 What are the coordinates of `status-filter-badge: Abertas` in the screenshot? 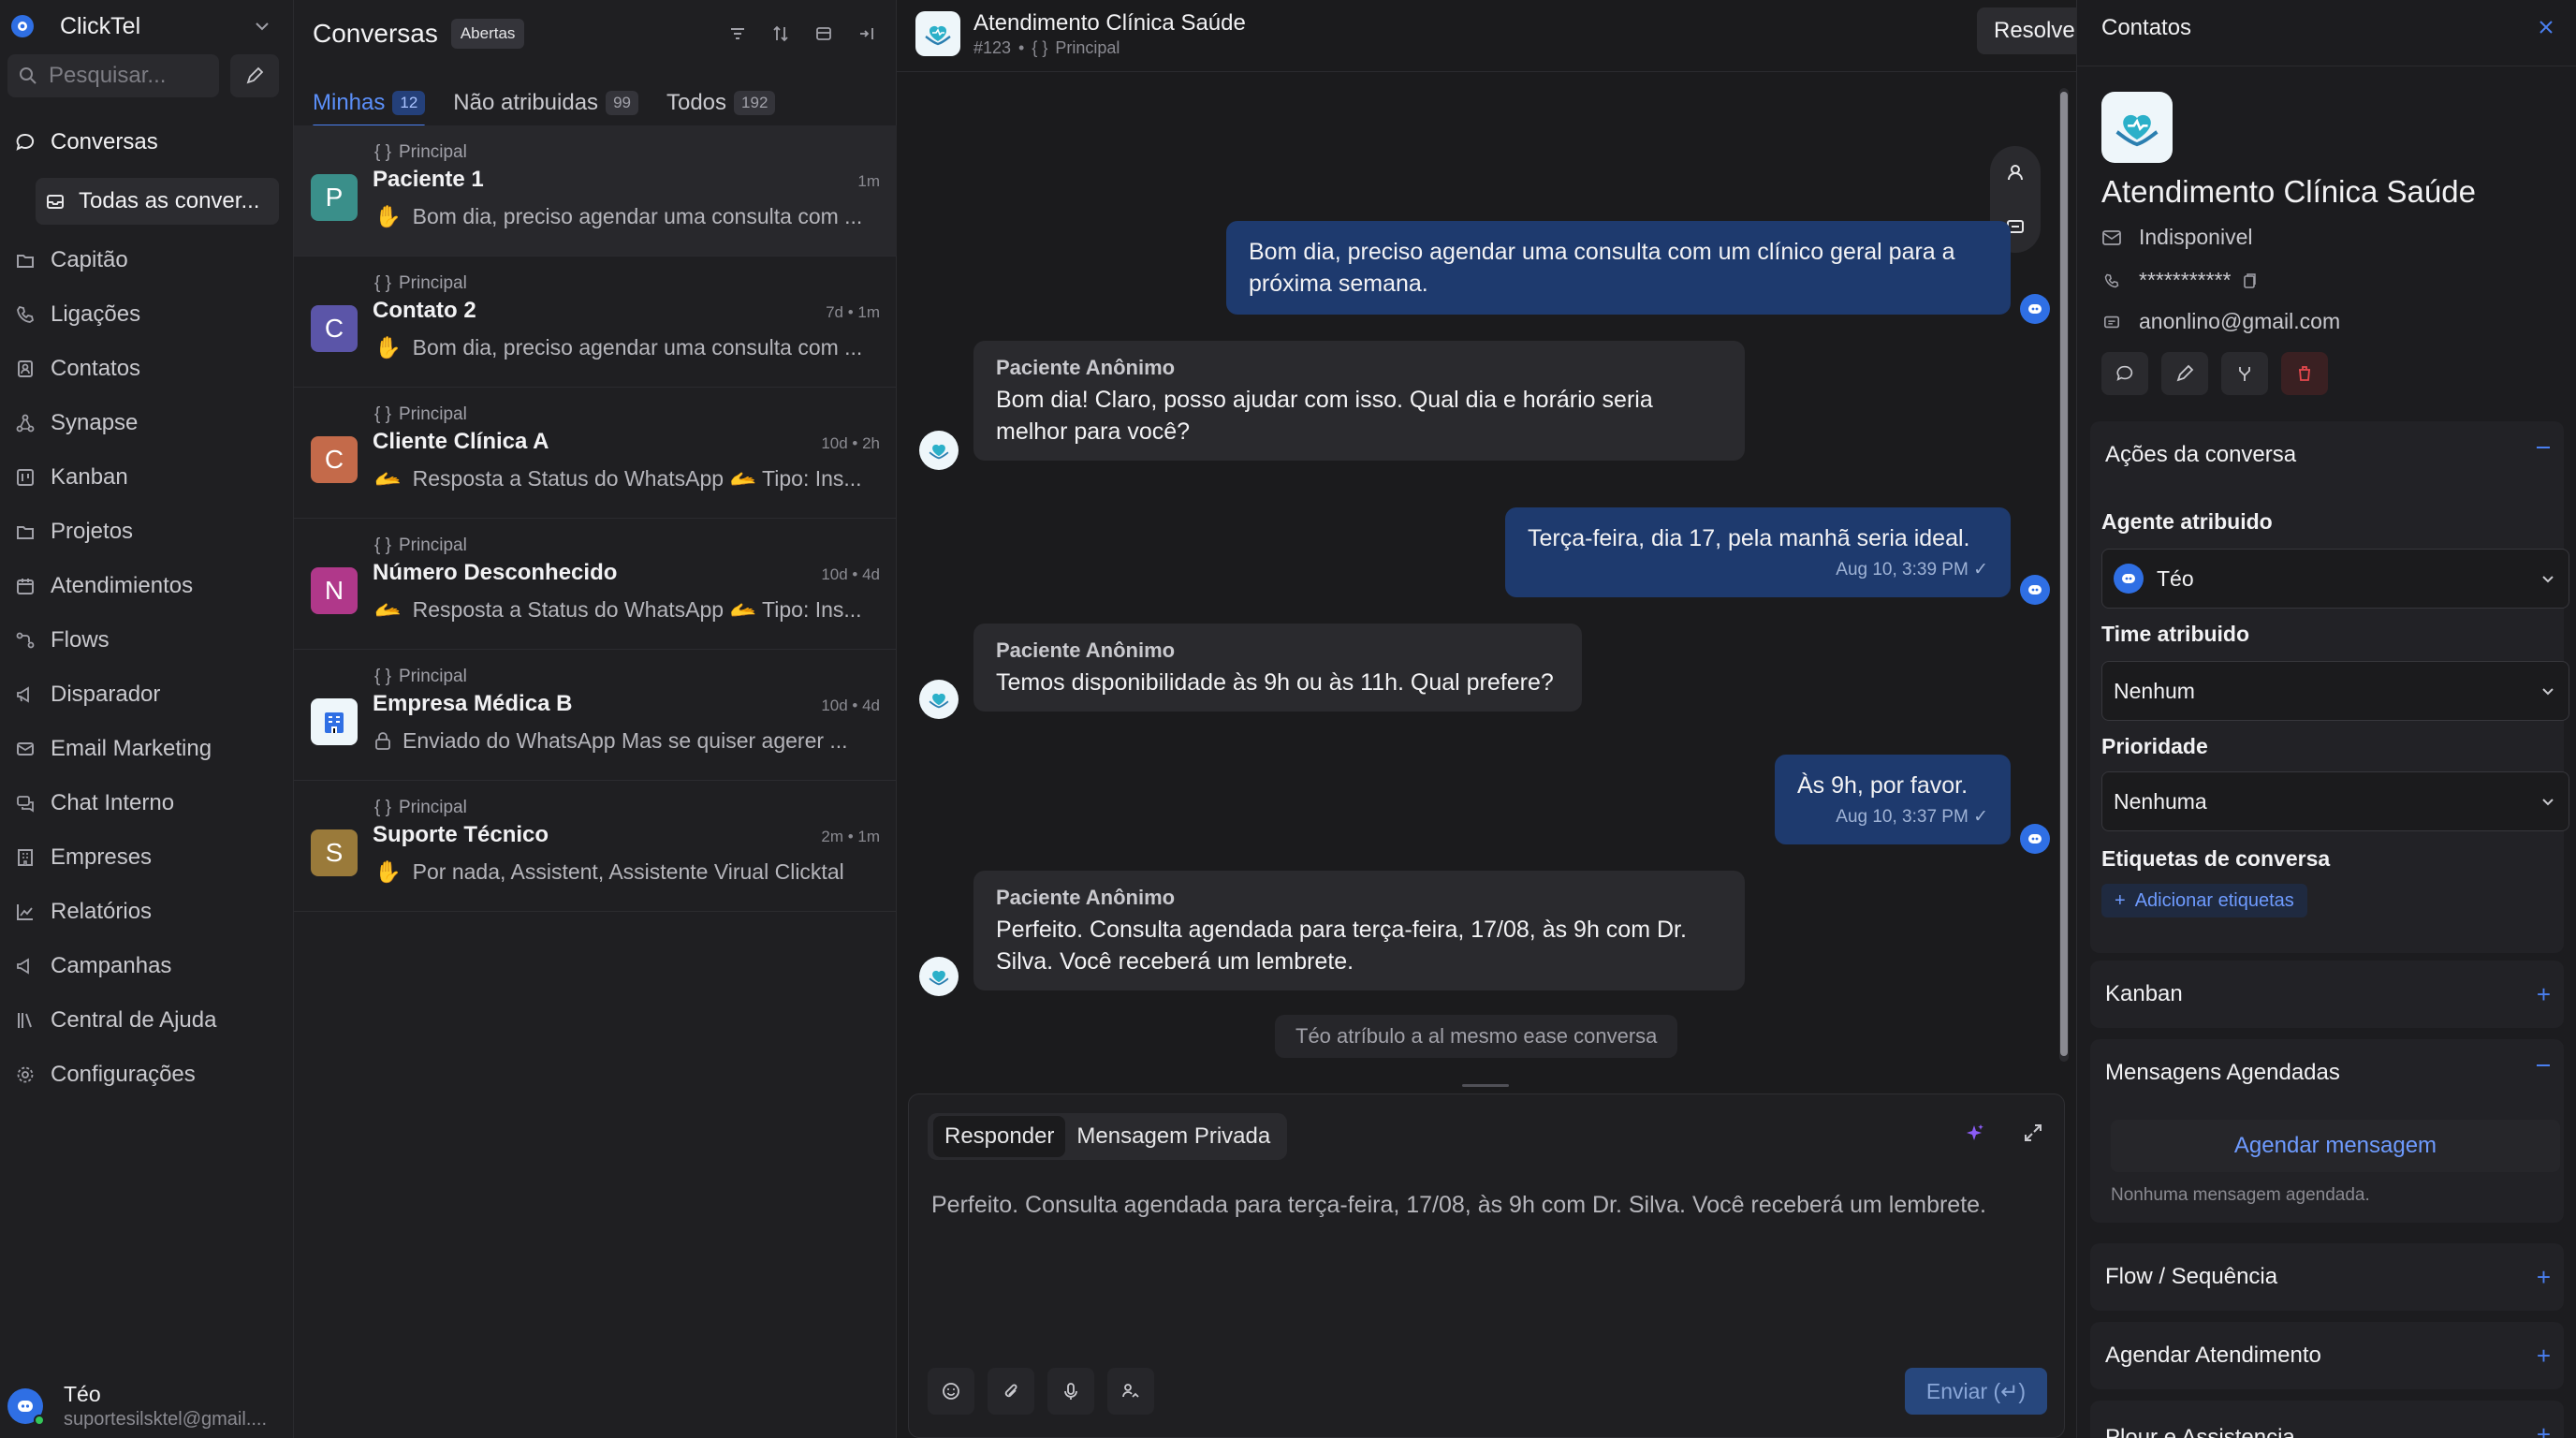 It's located at (487, 34).